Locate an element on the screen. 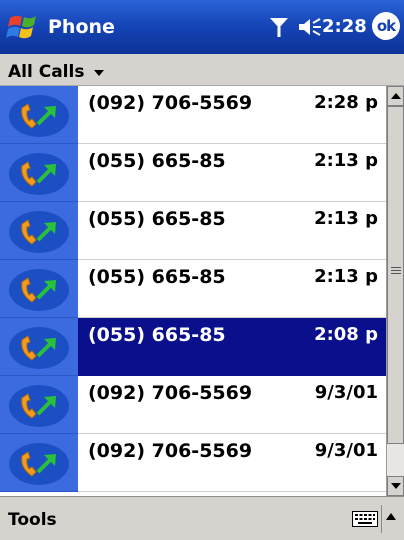  call-time: 2:08 p is located at coordinates (346, 334).